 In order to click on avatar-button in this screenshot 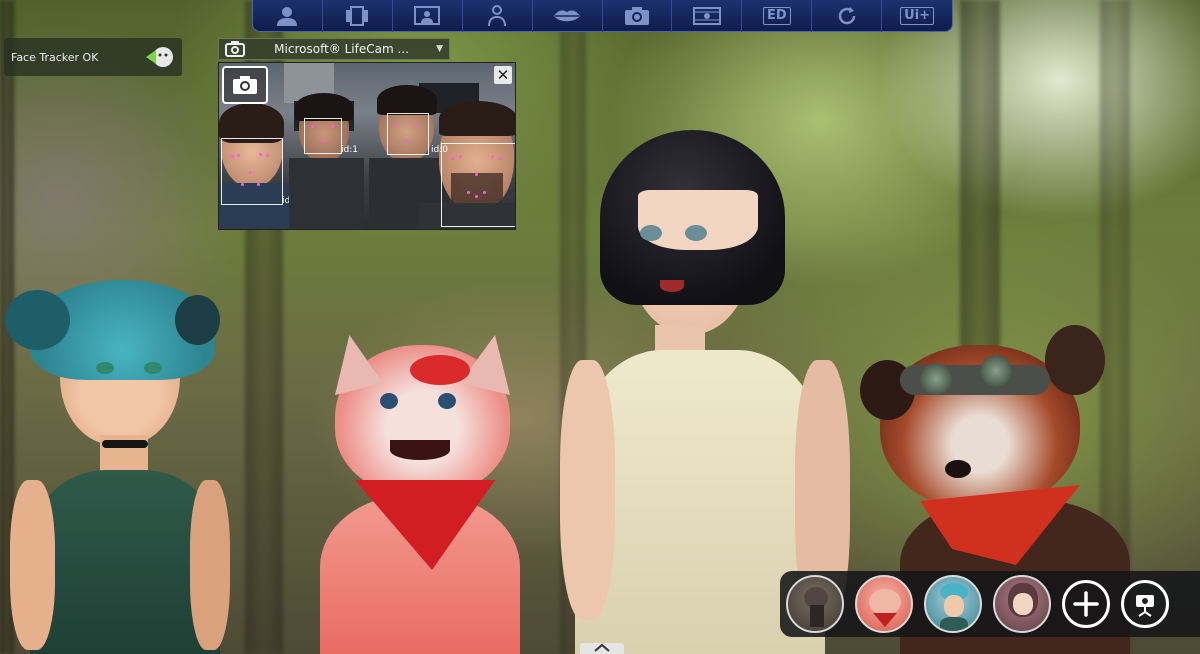, I will do `click(288, 16)`.